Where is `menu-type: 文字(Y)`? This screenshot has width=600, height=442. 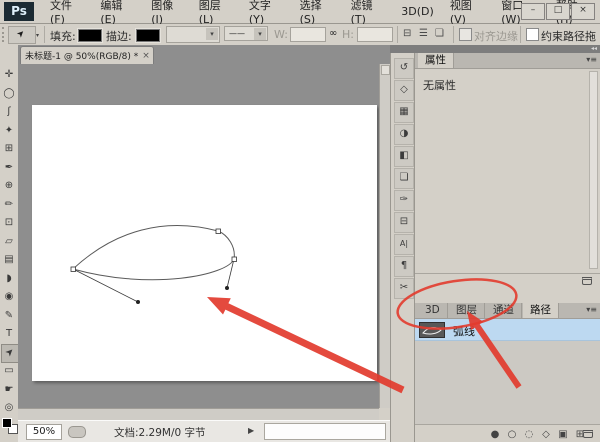 menu-type: 文字(Y) is located at coordinates (266, 13).